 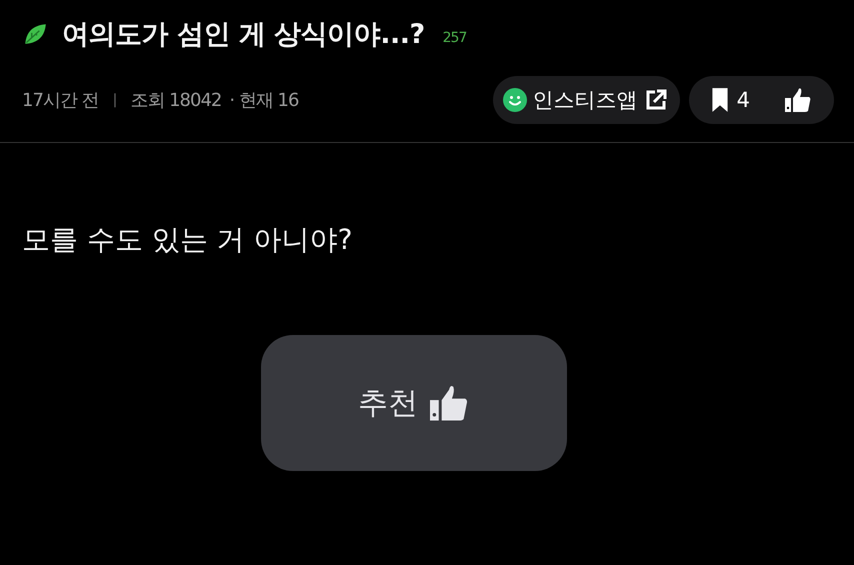 I want to click on app-link-button: 인스티즈앱, so click(x=586, y=100).